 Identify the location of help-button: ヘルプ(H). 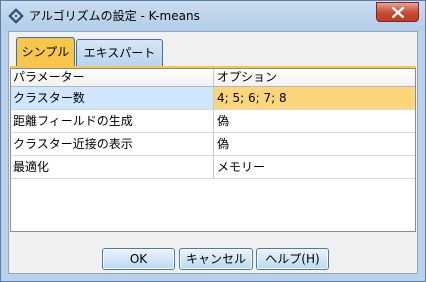
(292, 259).